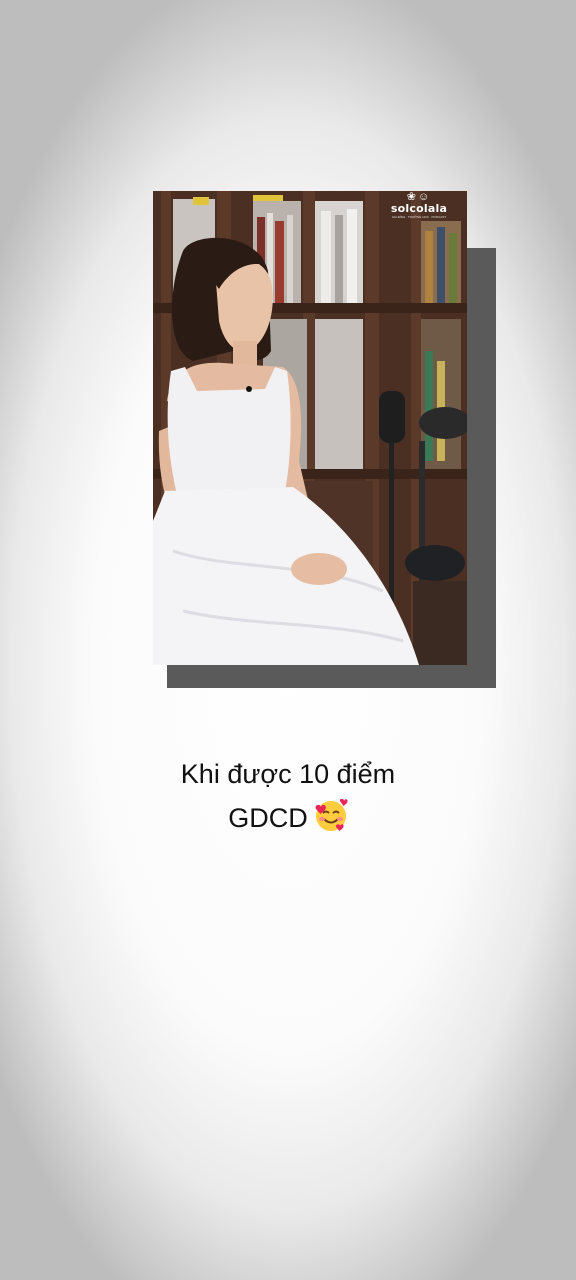 This screenshot has height=1280, width=576. I want to click on caption-text: Khi được 10 điểm GDCD, so click(288, 799).